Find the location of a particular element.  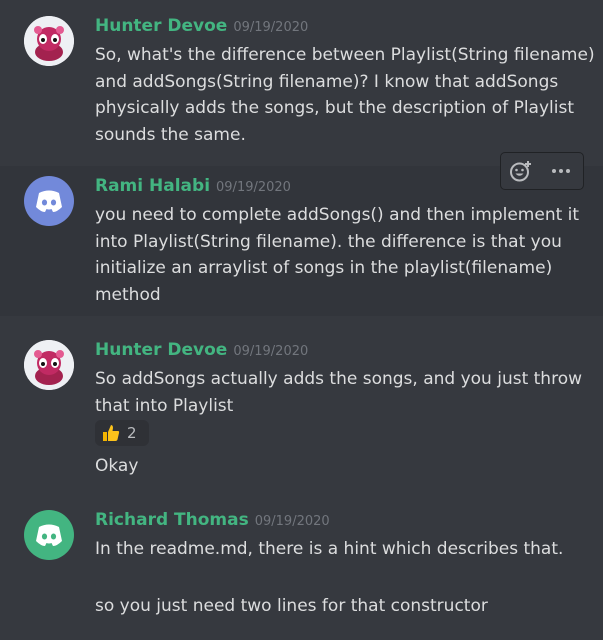

more-options-button is located at coordinates (561, 171).